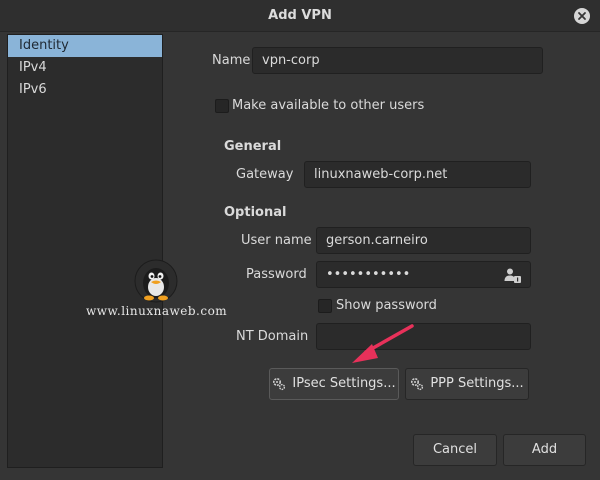 Image resolution: width=600 pixels, height=480 pixels. Describe the element at coordinates (276, 240) in the screenshot. I see `username-label: User name` at that location.